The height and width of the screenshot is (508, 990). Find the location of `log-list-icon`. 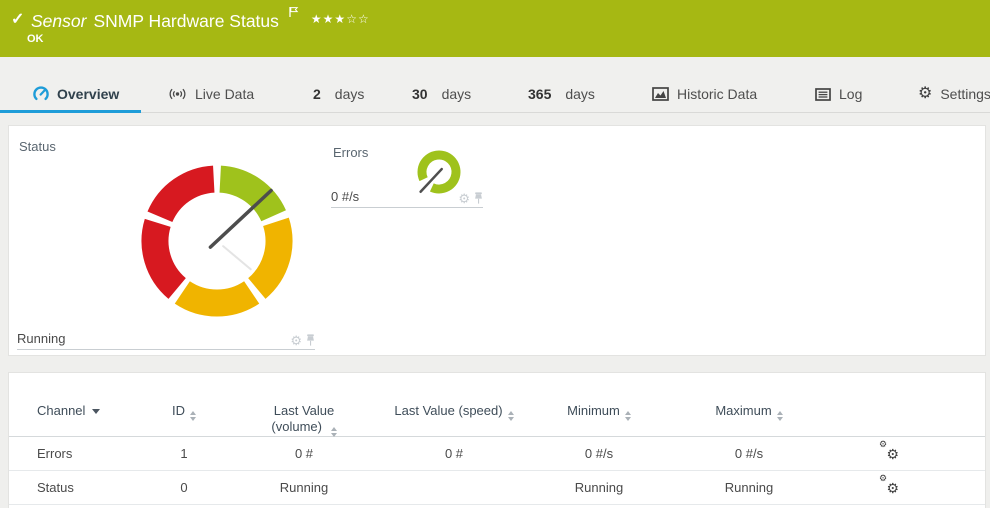

log-list-icon is located at coordinates (823, 94).